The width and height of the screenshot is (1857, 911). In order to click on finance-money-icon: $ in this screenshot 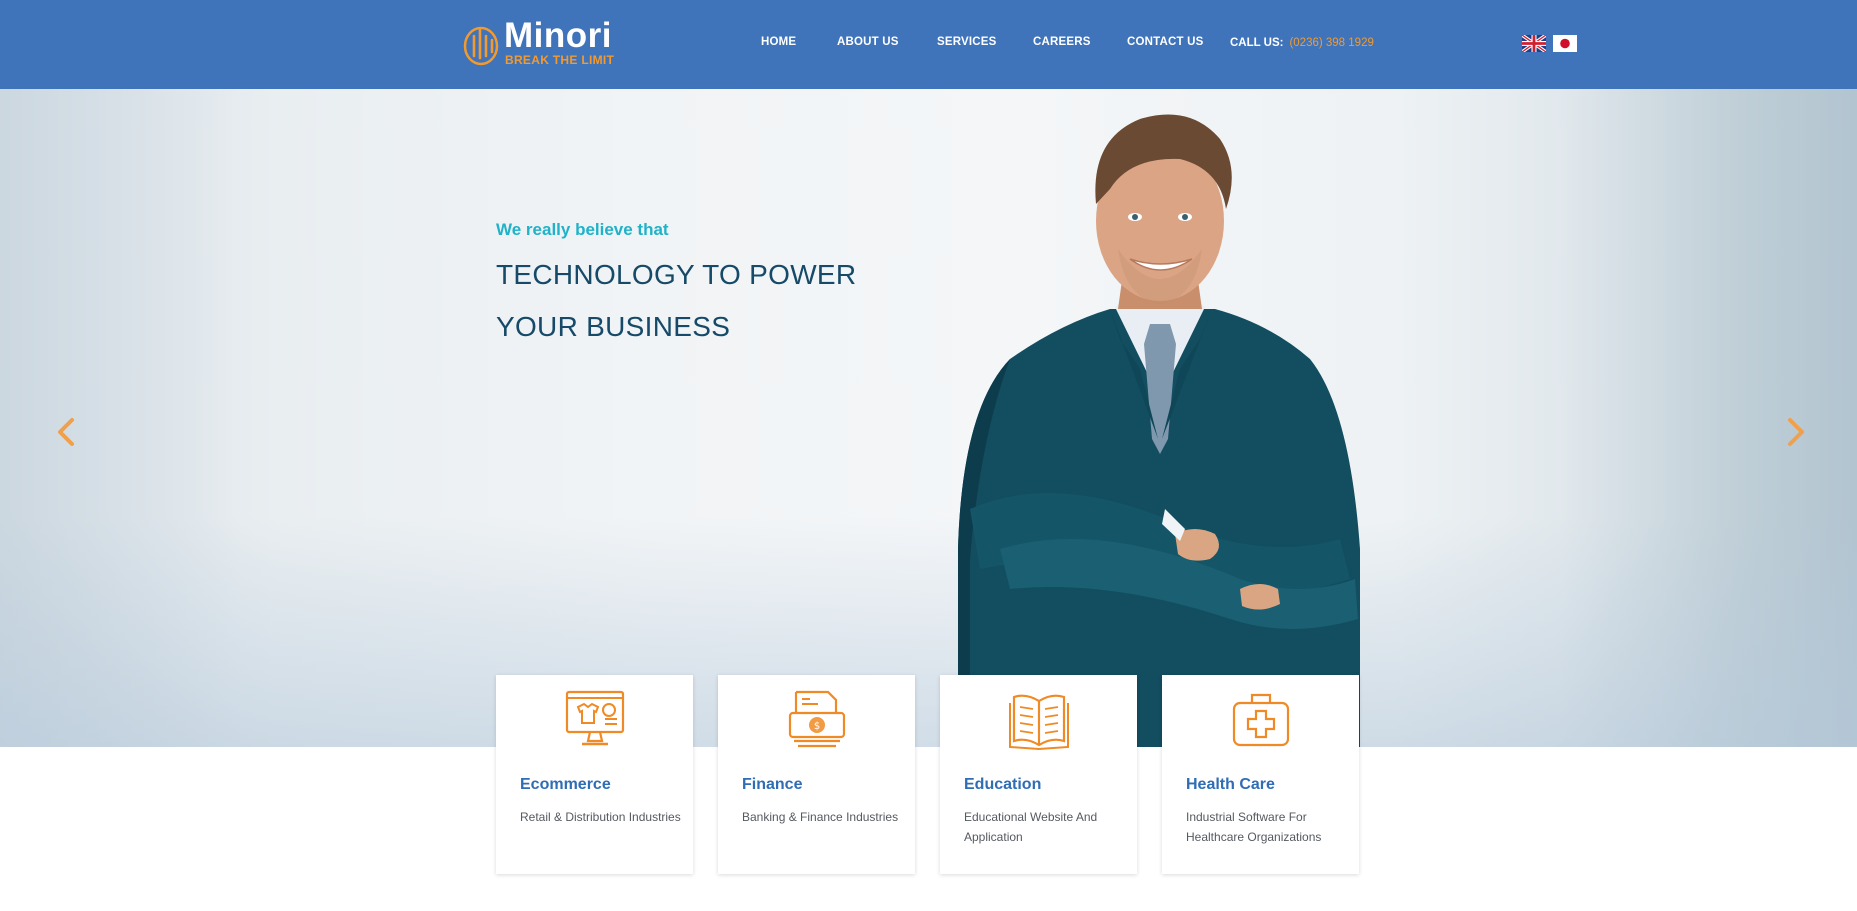, I will do `click(817, 719)`.